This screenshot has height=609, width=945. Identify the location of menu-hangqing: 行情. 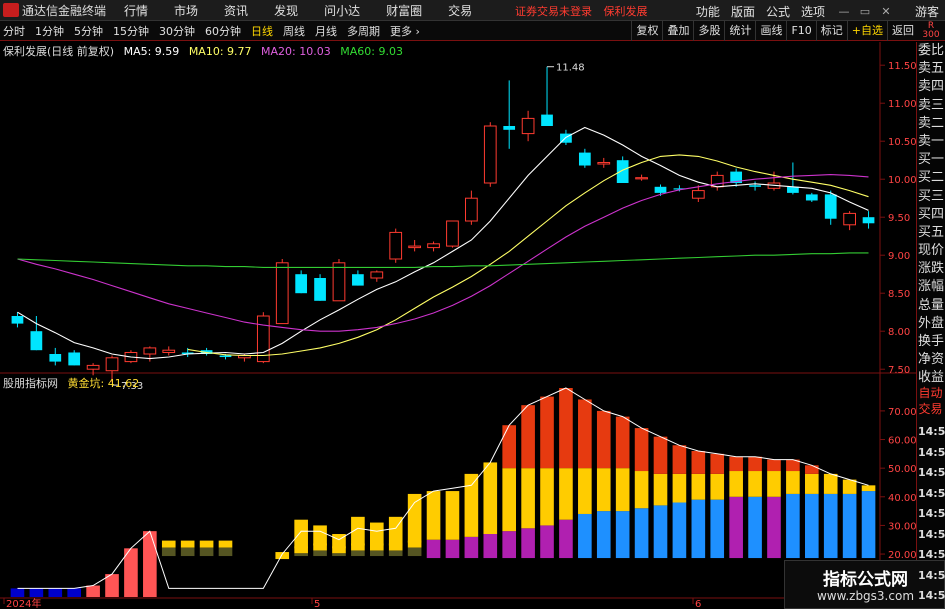
(136, 10).